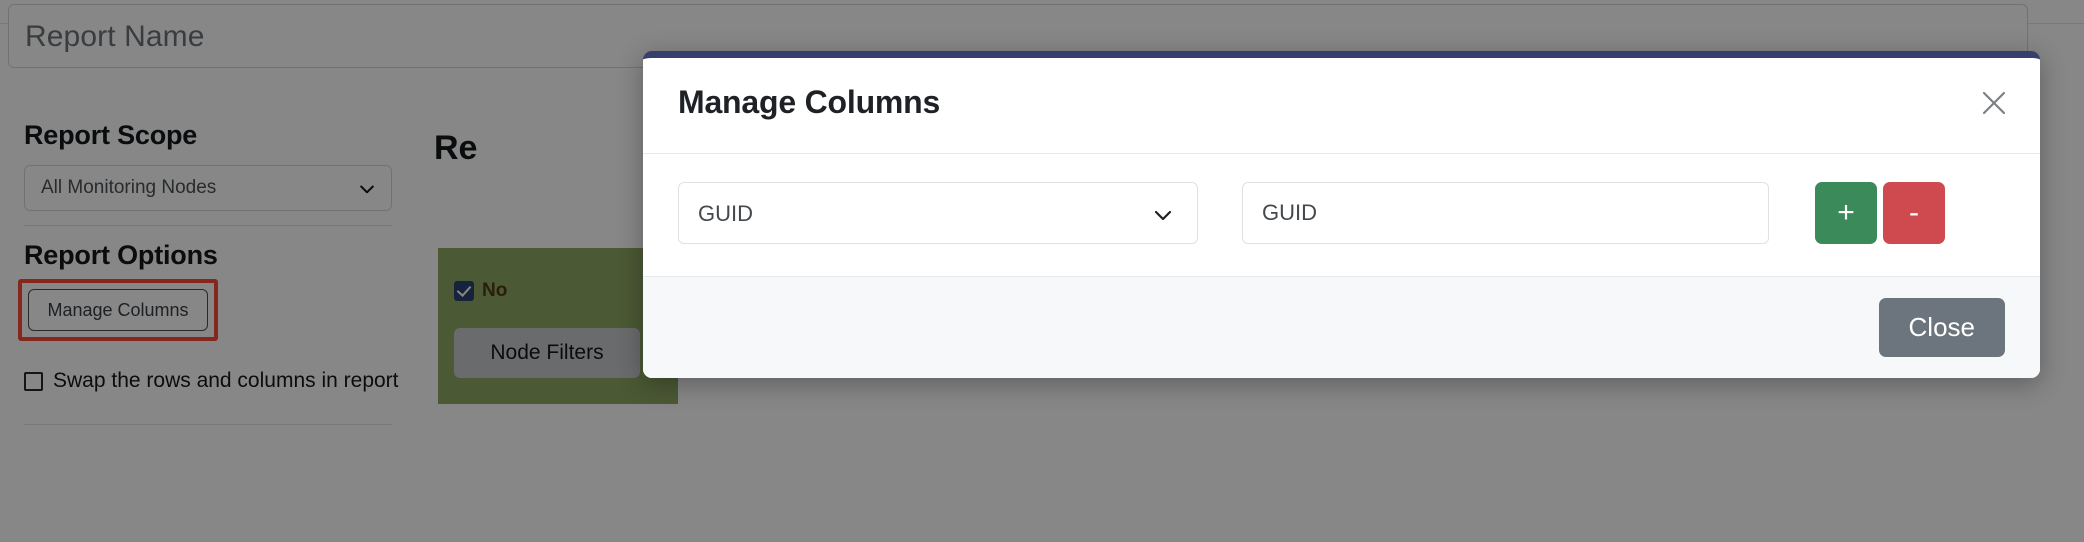  What do you see at coordinates (464, 291) in the screenshot?
I see `node-checkbox` at bounding box center [464, 291].